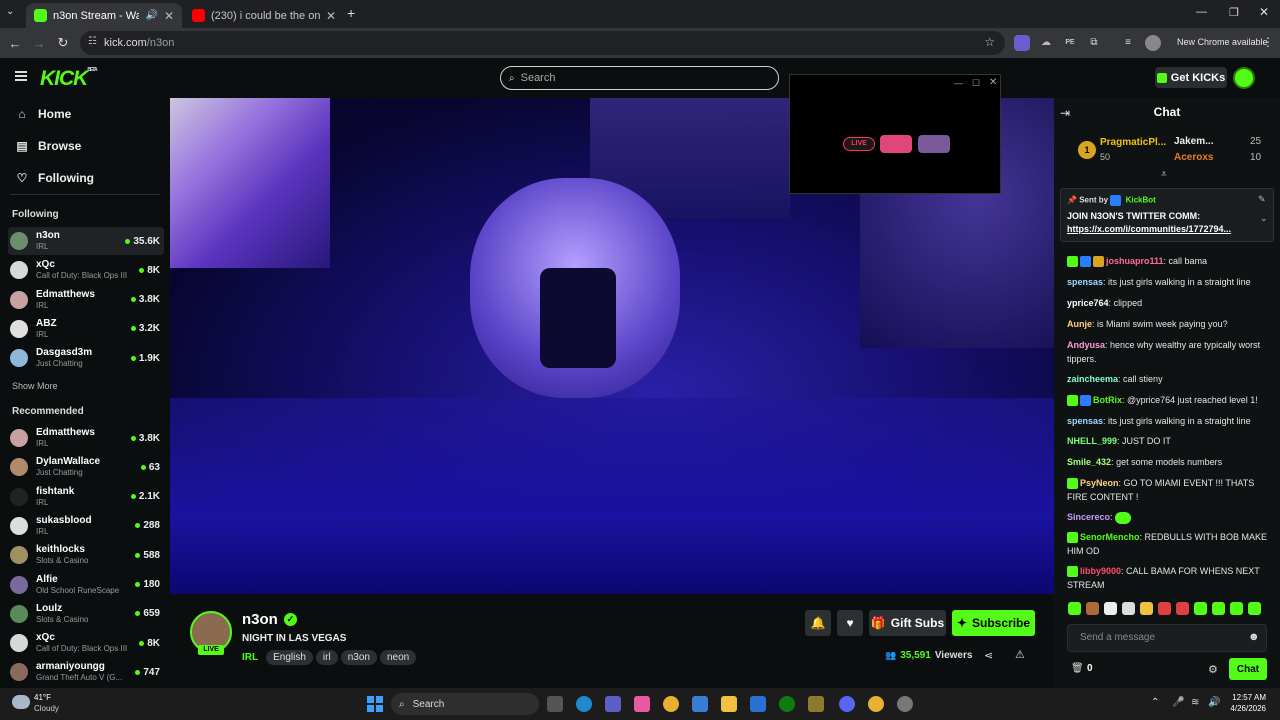  I want to click on unpin-icon: ✎, so click(1262, 199).